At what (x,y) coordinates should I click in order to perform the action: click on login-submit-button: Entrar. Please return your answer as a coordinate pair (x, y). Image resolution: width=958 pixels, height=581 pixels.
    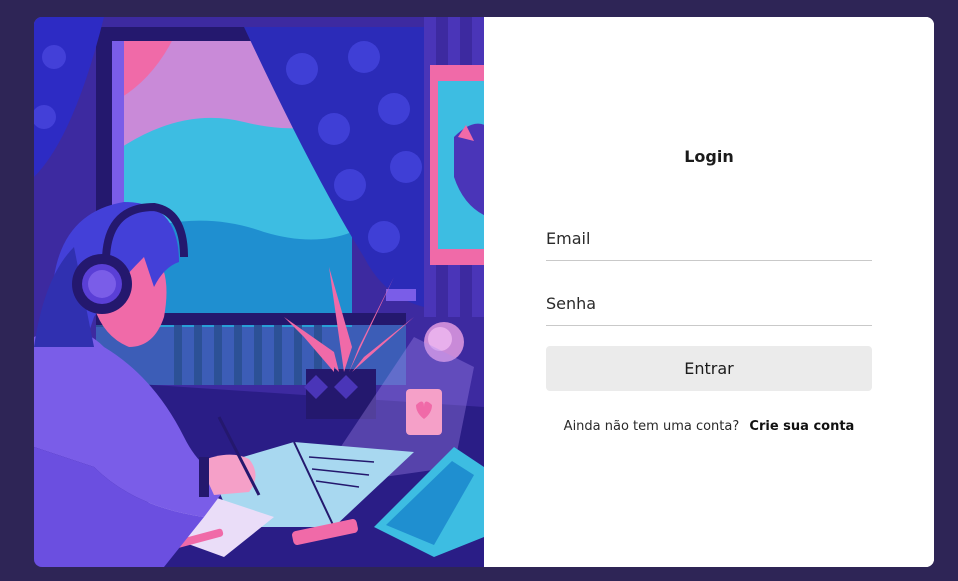
    Looking at the image, I should click on (709, 368).